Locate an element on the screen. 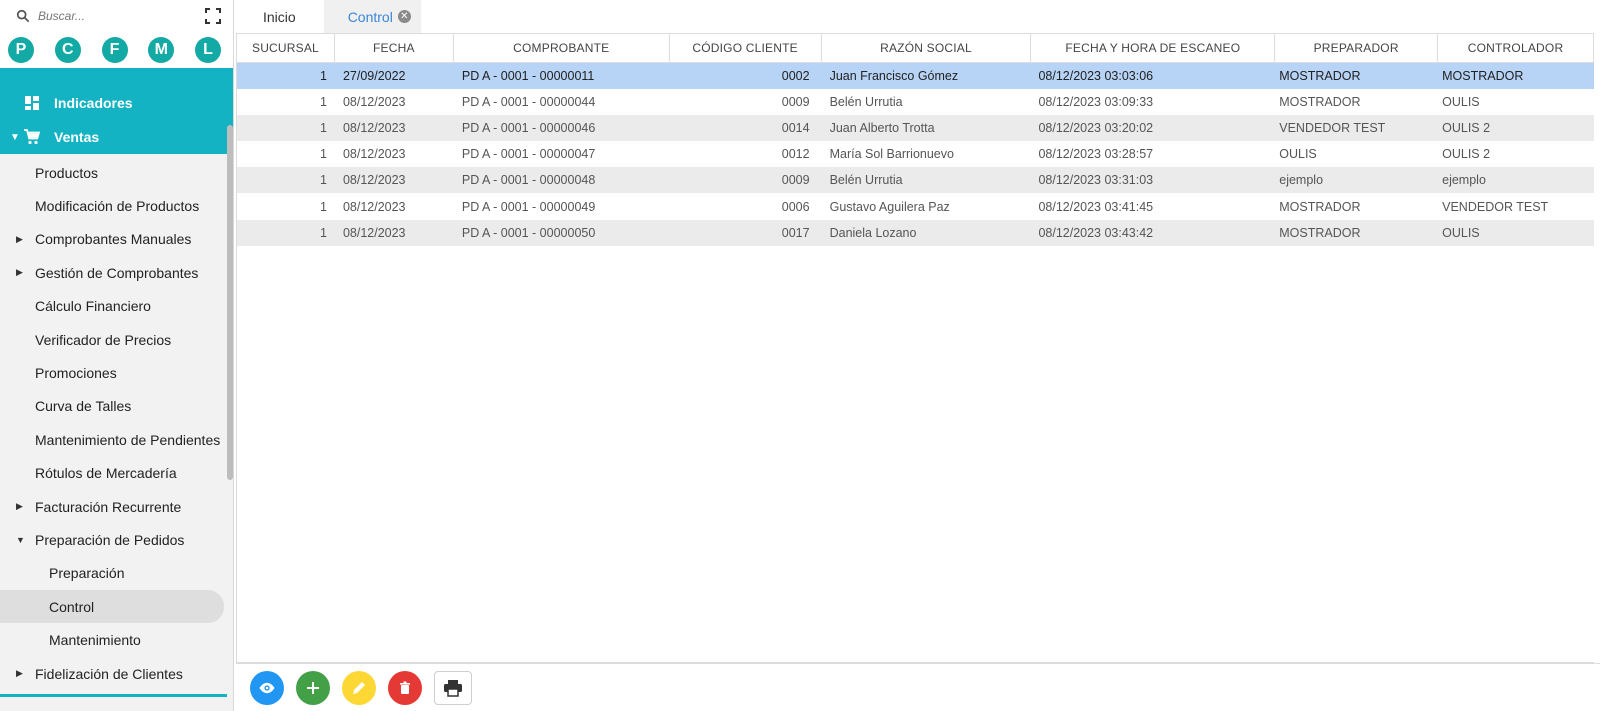 The height and width of the screenshot is (711, 1600). sidebar-item-indicadores: Indicadores is located at coordinates (116, 103).